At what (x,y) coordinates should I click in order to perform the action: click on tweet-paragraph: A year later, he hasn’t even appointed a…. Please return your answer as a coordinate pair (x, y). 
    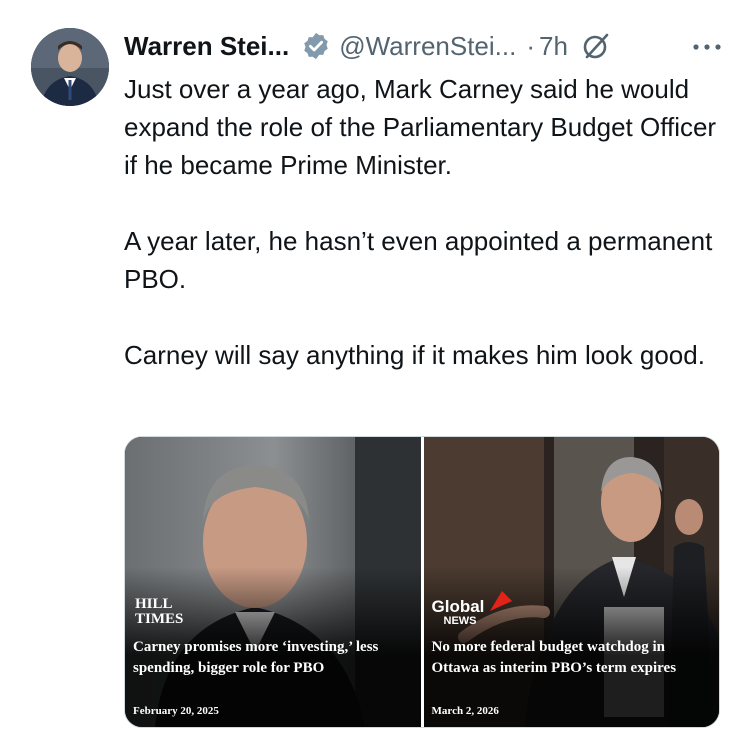
    Looking at the image, I should click on (418, 260).